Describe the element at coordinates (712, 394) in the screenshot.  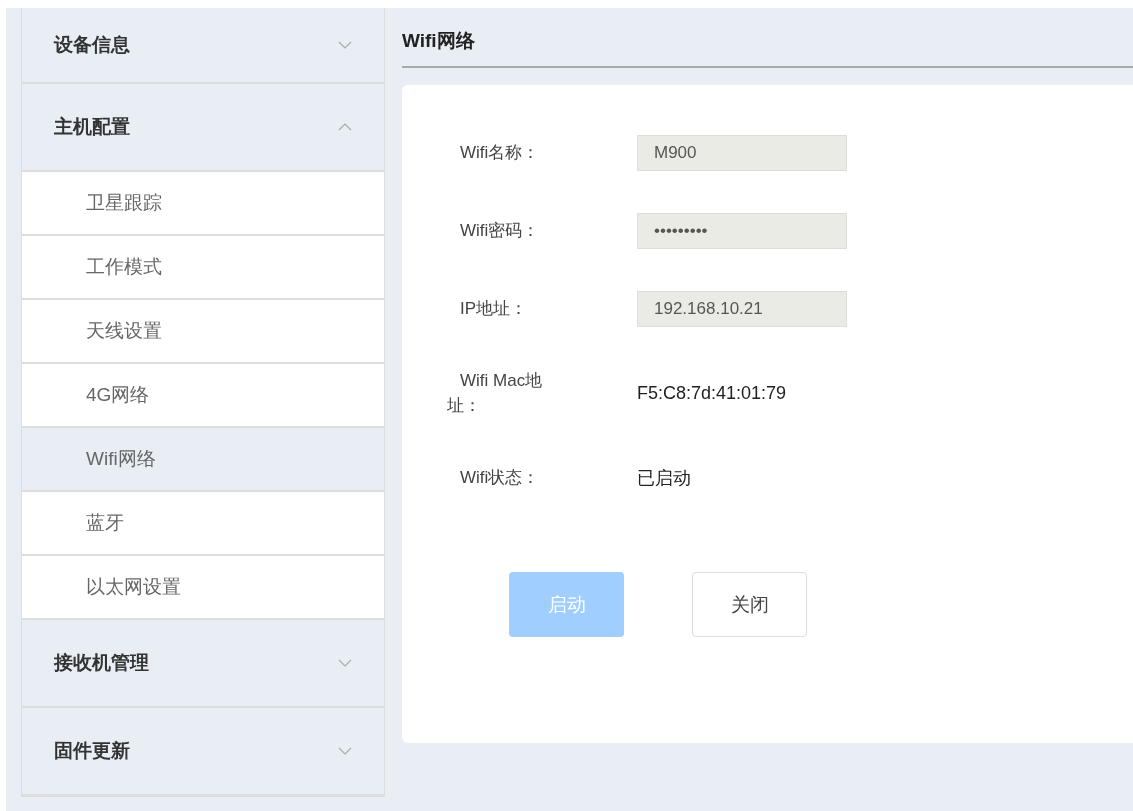
I see `field-value: F5:C8:7d:41:01:79` at that location.